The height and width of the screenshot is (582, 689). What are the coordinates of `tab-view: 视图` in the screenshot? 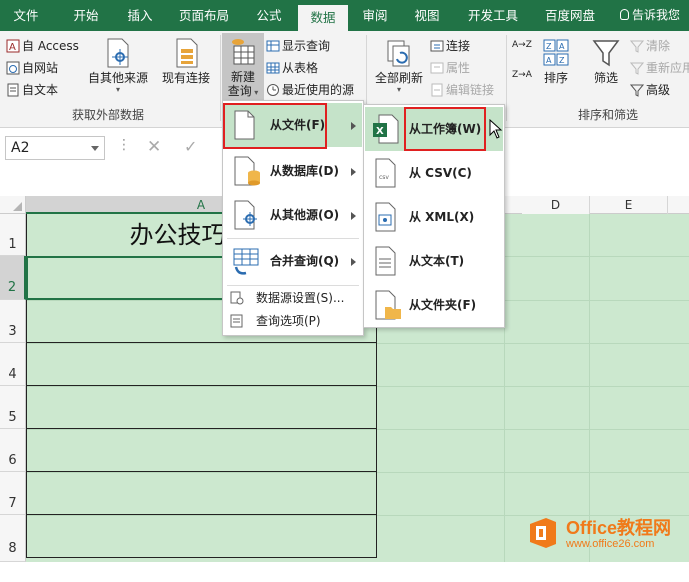 It's located at (427, 15).